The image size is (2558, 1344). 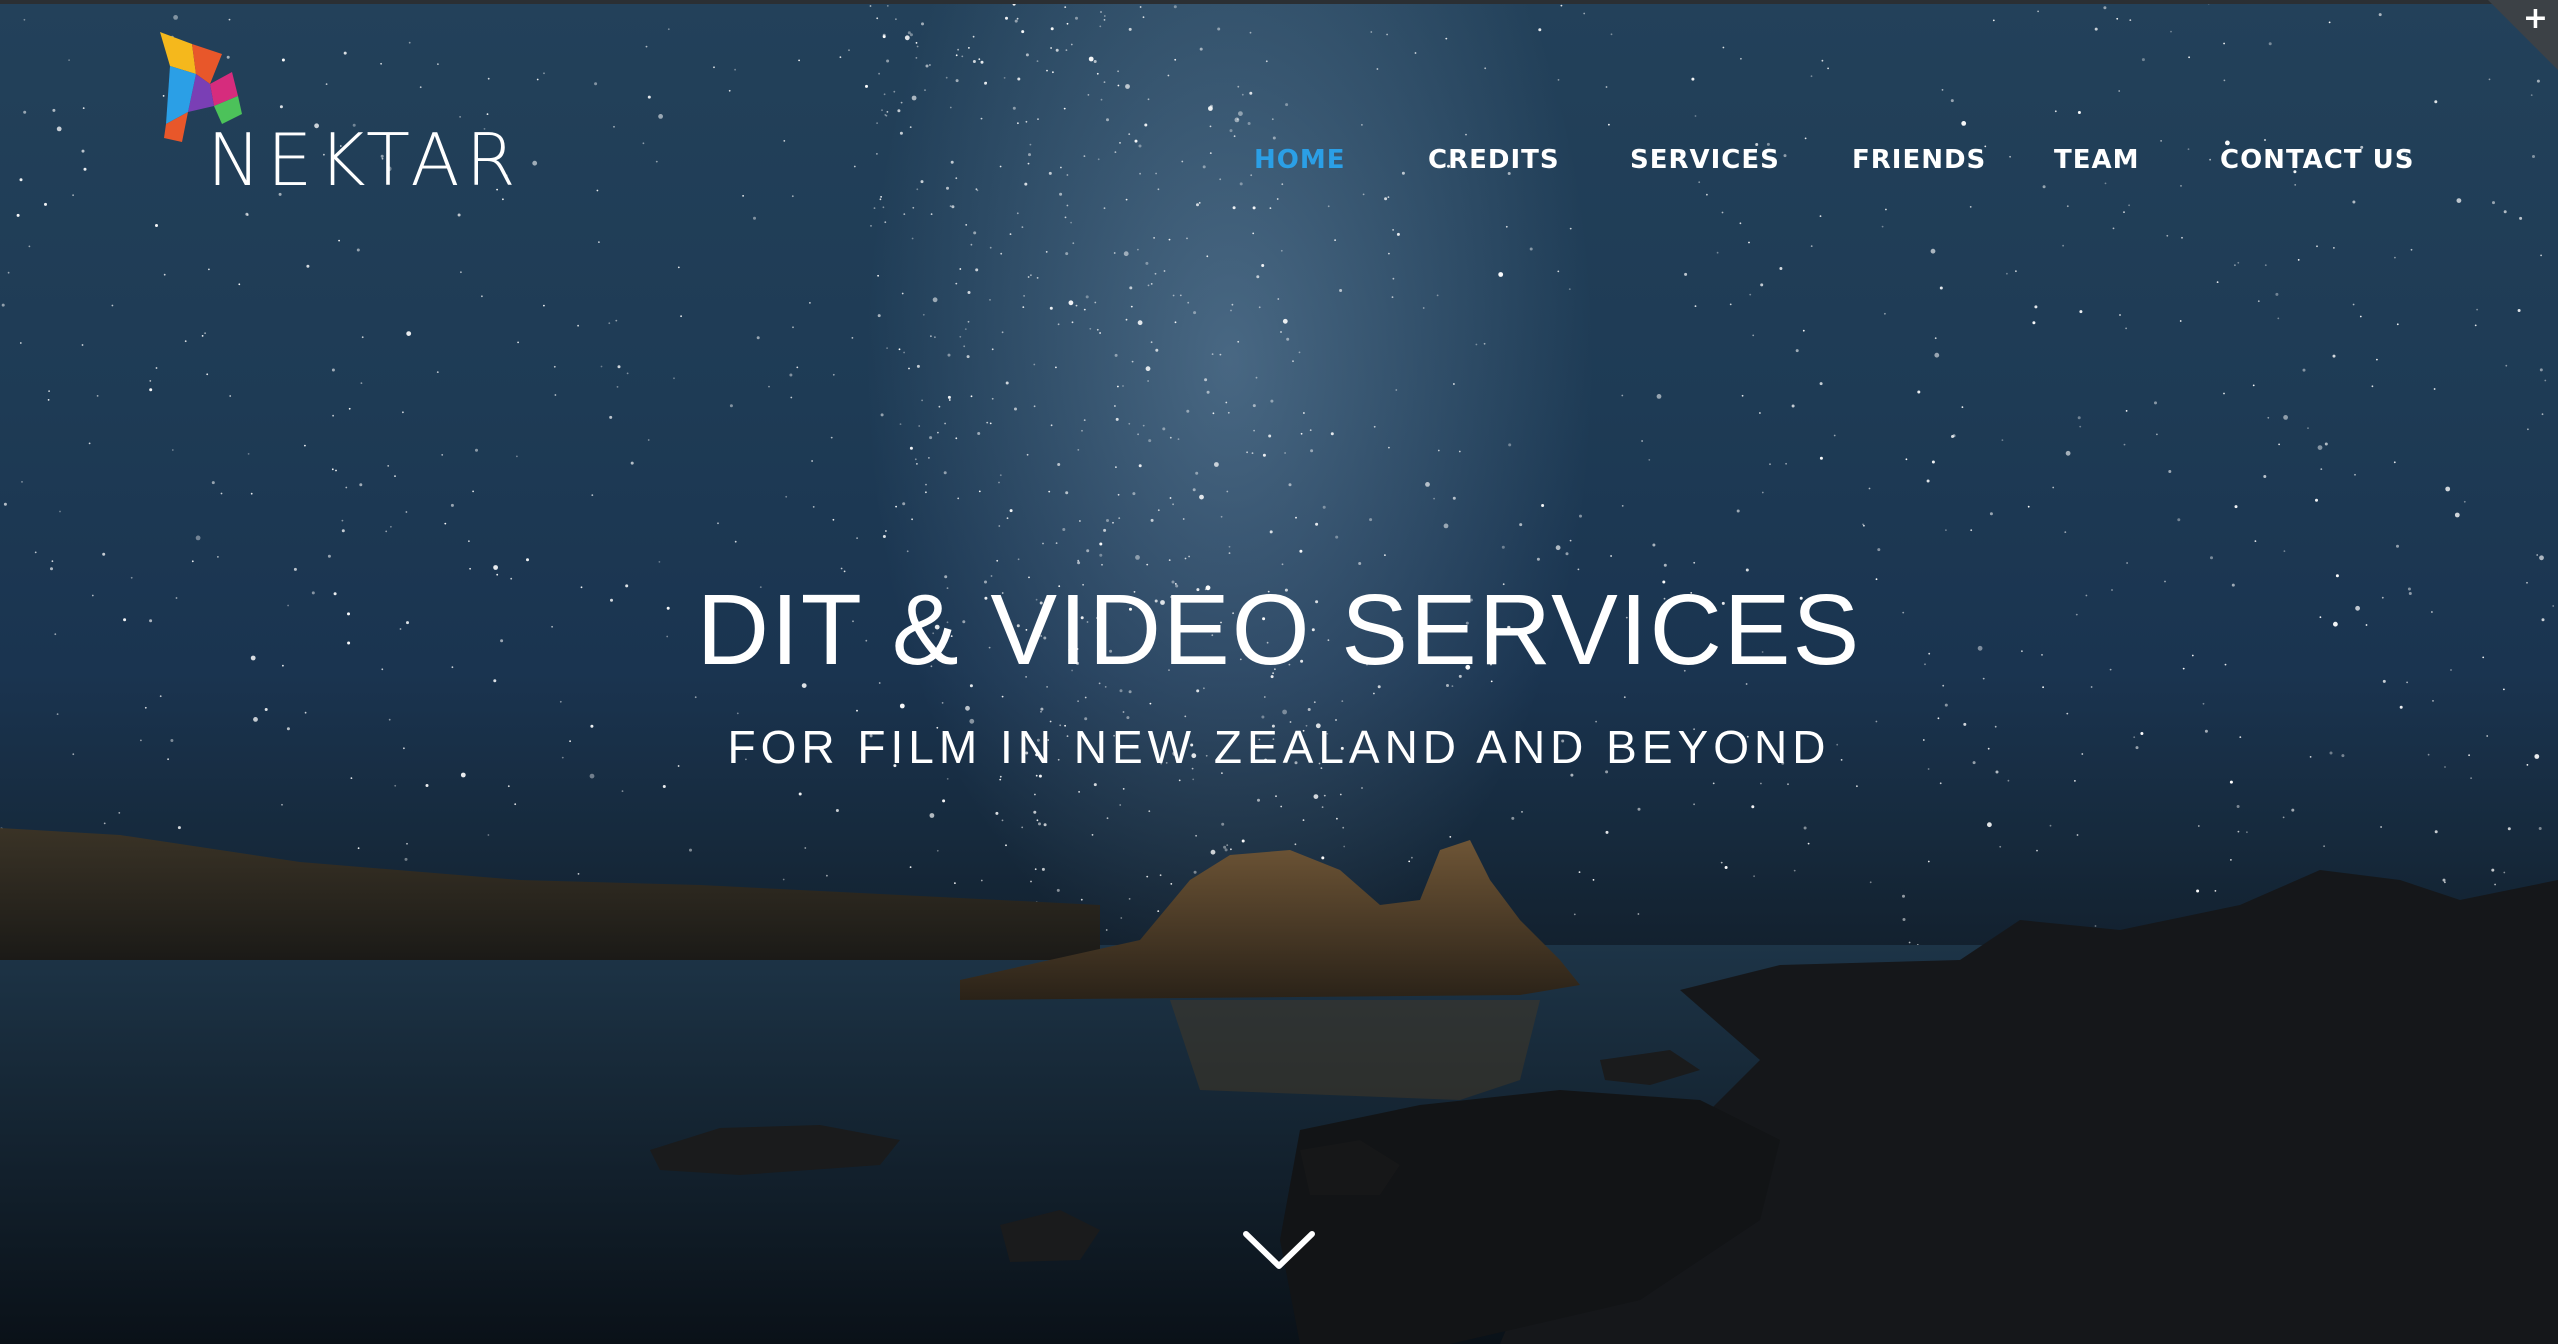 I want to click on top-border, so click(x=1279, y=2).